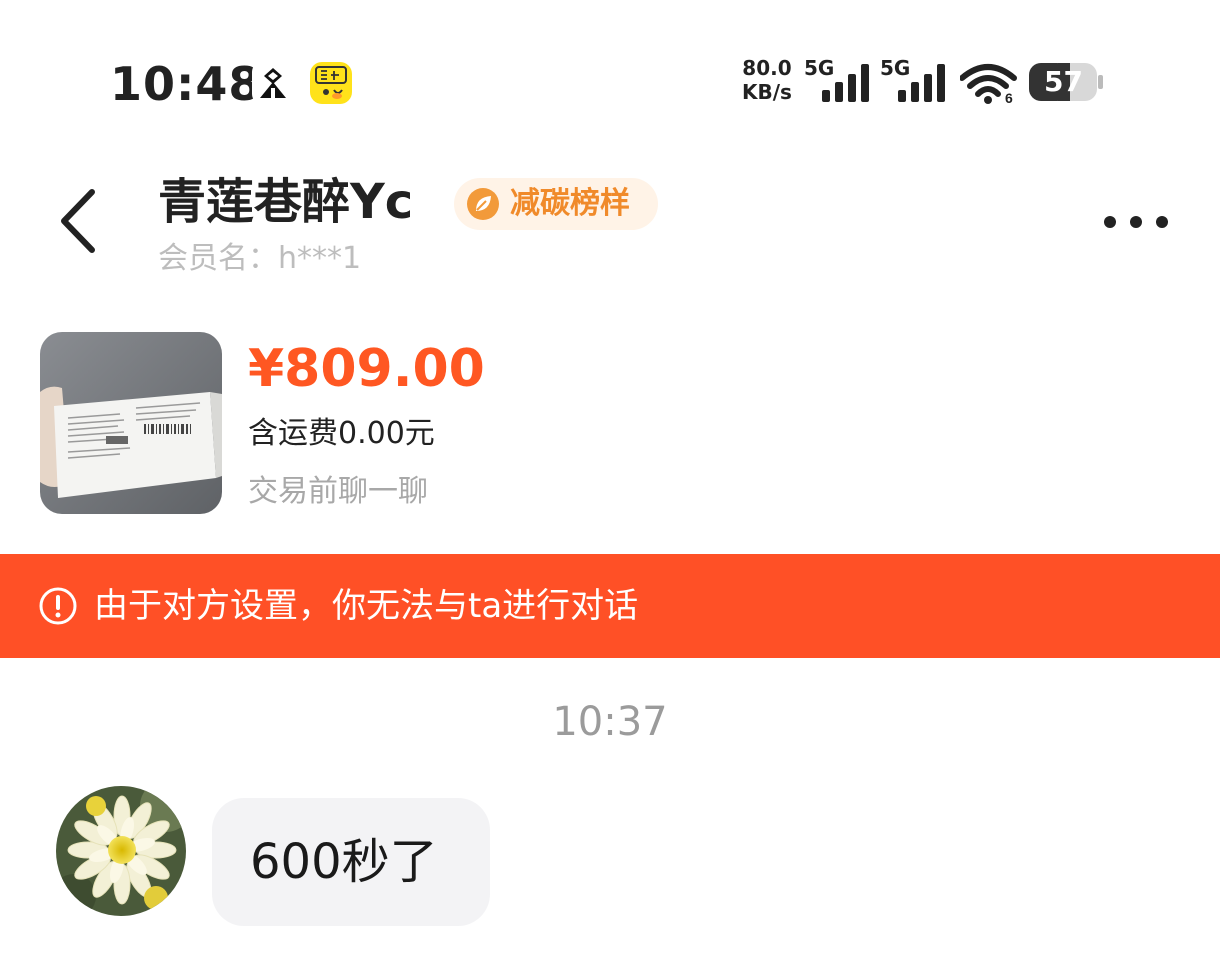 This screenshot has height=972, width=1220. Describe the element at coordinates (58, 606) in the screenshot. I see `alert-circle-icon` at that location.